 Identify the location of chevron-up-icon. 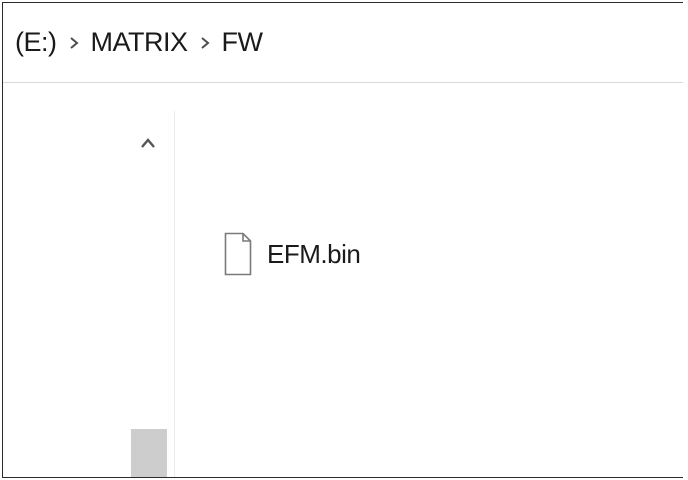
(148, 143).